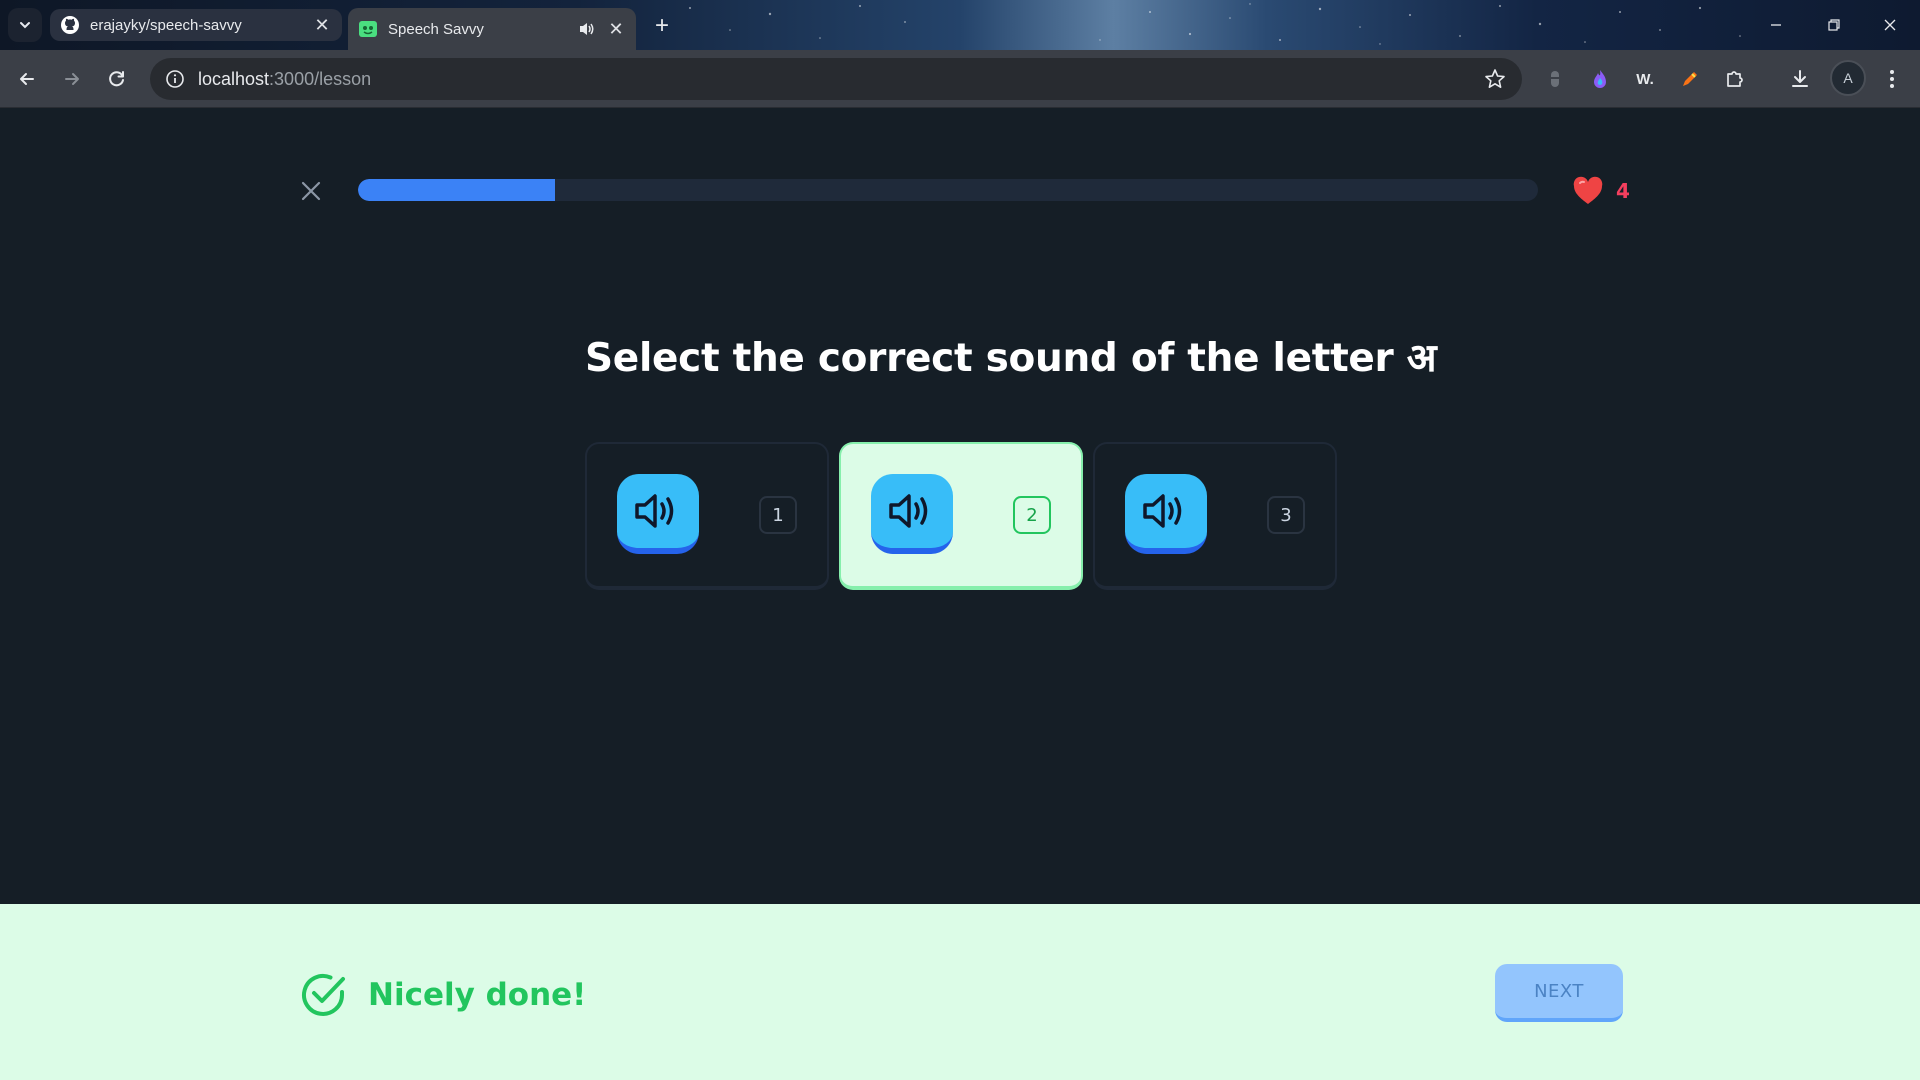 This screenshot has height=1080, width=1920. I want to click on arrow-right-icon, so click(72, 79).